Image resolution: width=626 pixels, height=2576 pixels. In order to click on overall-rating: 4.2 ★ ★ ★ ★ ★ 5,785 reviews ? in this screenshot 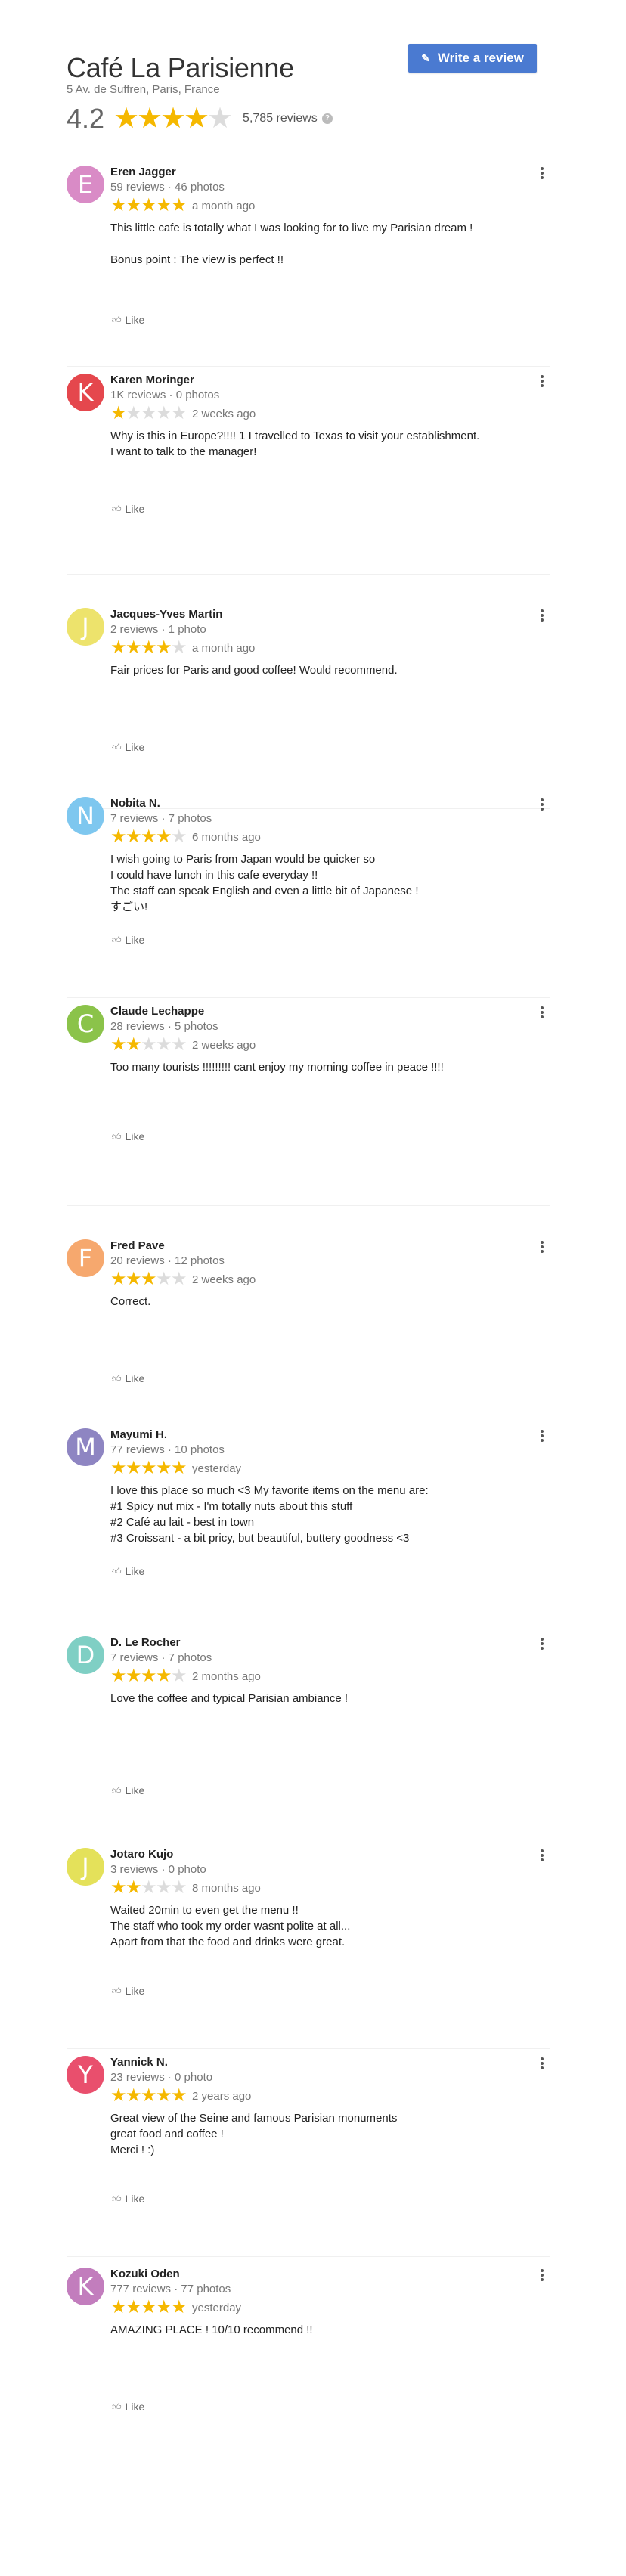, I will do `click(301, 118)`.